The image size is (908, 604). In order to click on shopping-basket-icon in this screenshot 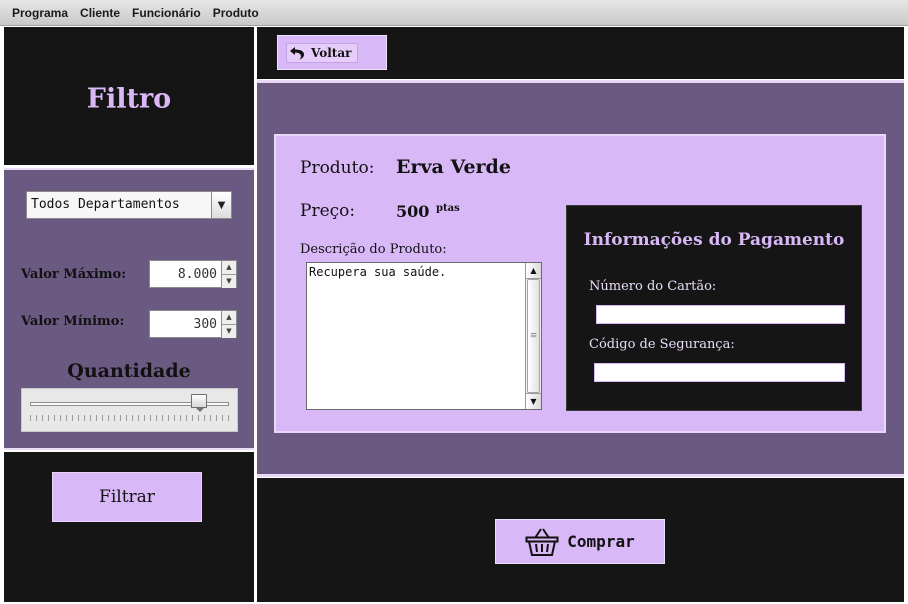, I will do `click(542, 541)`.